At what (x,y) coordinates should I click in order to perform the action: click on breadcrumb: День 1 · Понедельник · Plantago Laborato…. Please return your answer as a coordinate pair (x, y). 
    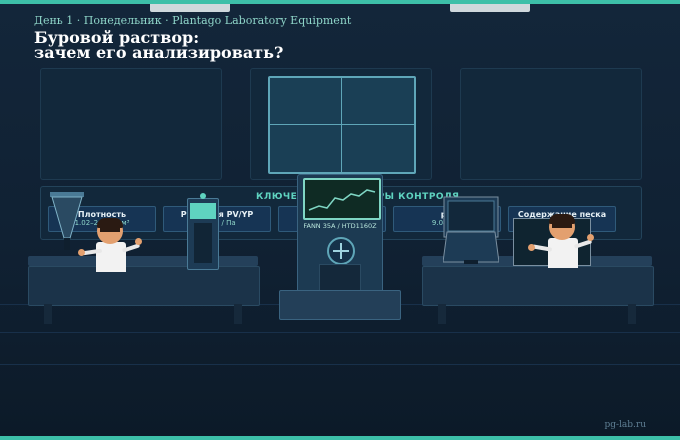
    Looking at the image, I should click on (193, 20).